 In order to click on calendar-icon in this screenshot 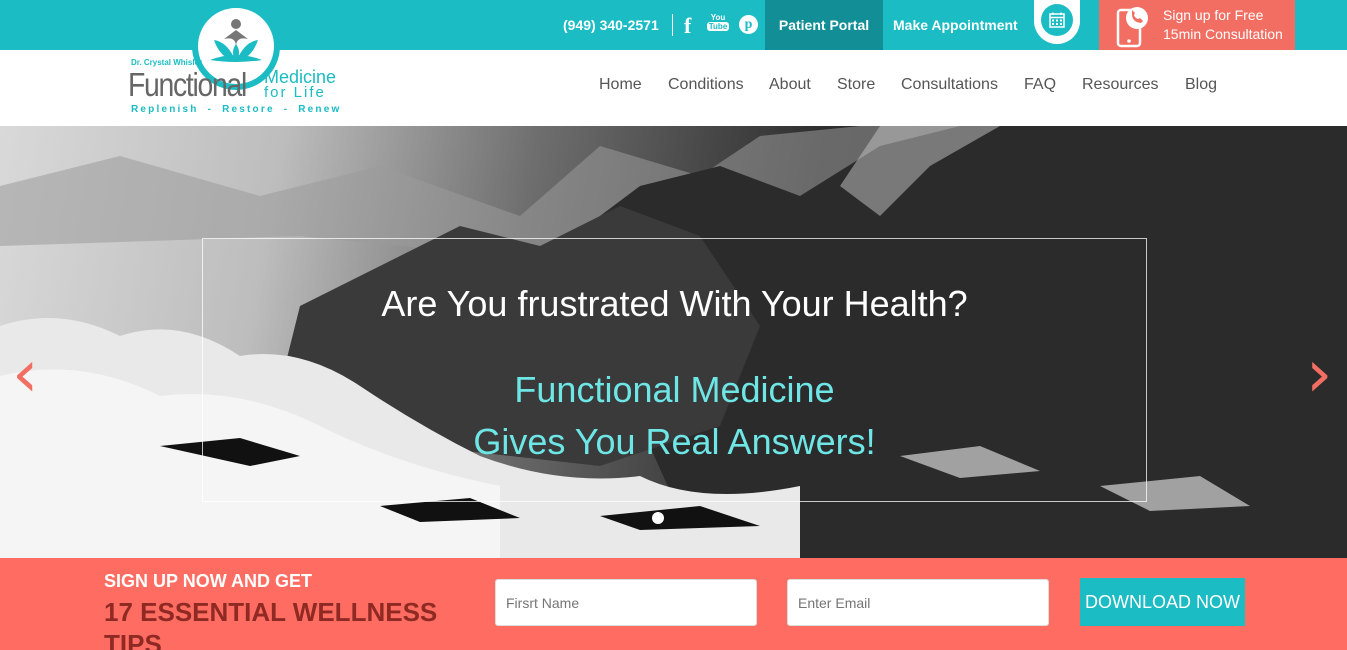, I will do `click(1057, 20)`.